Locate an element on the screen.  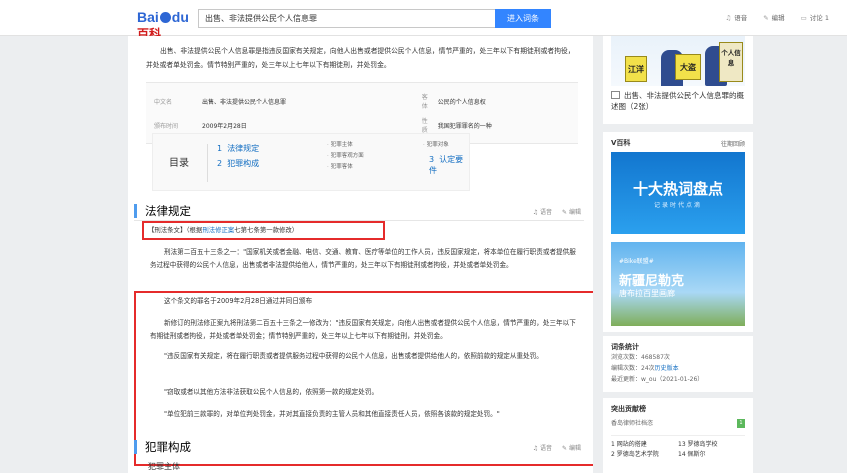
law-paragraph: 这个条文的罪名于2009年2月28日通过并同日颁布 is located at coordinates (238, 301).